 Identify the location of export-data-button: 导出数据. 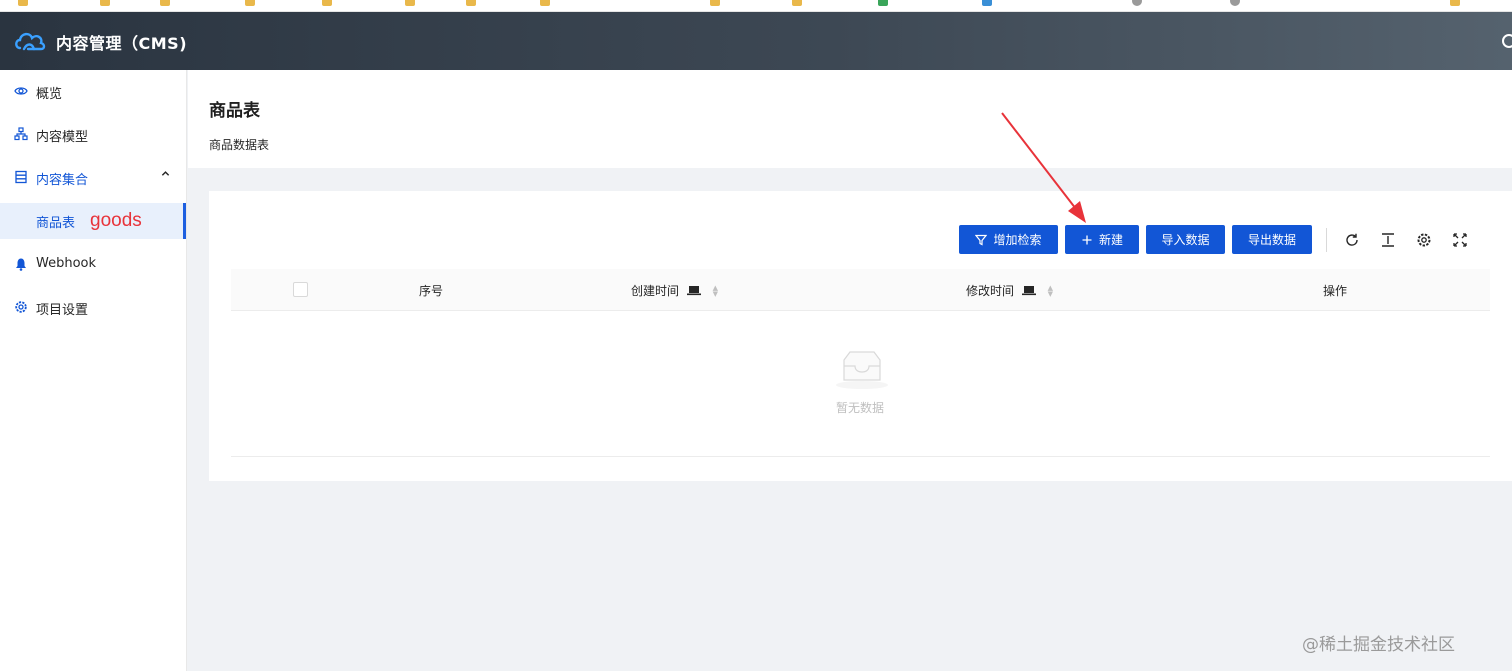
(1272, 239).